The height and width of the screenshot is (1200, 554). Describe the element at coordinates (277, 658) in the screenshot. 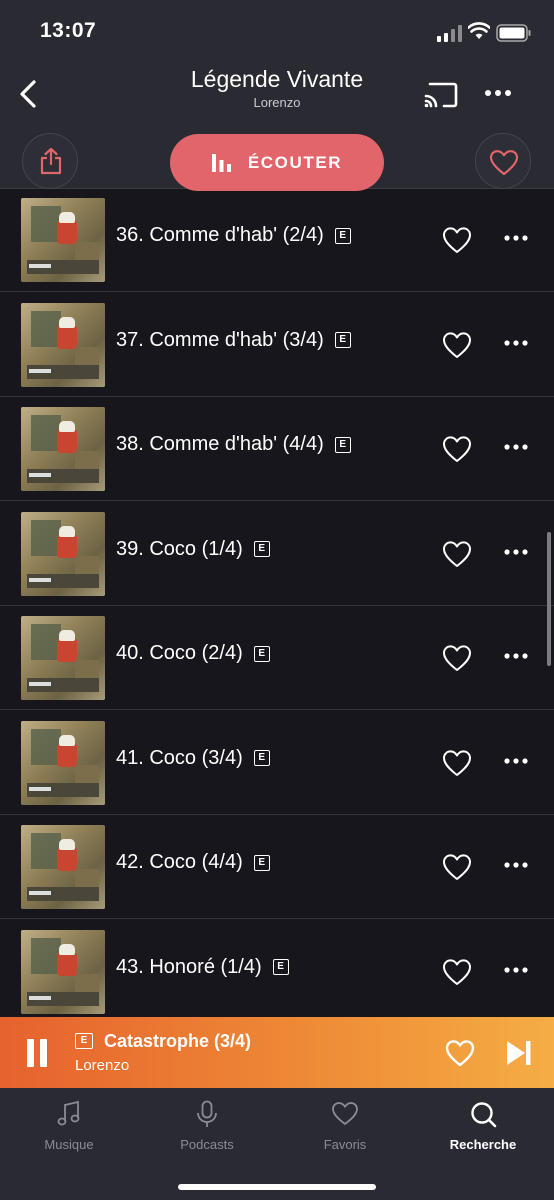

I see `track-row: 40. Coco (2/4) E` at that location.